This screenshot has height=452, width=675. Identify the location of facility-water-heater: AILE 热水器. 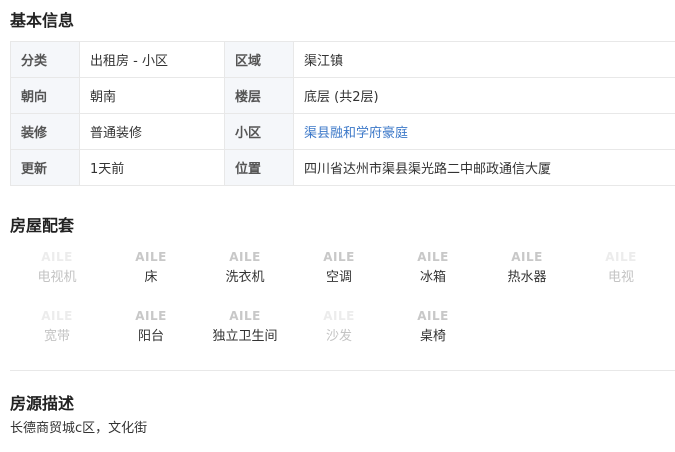
(527, 275).